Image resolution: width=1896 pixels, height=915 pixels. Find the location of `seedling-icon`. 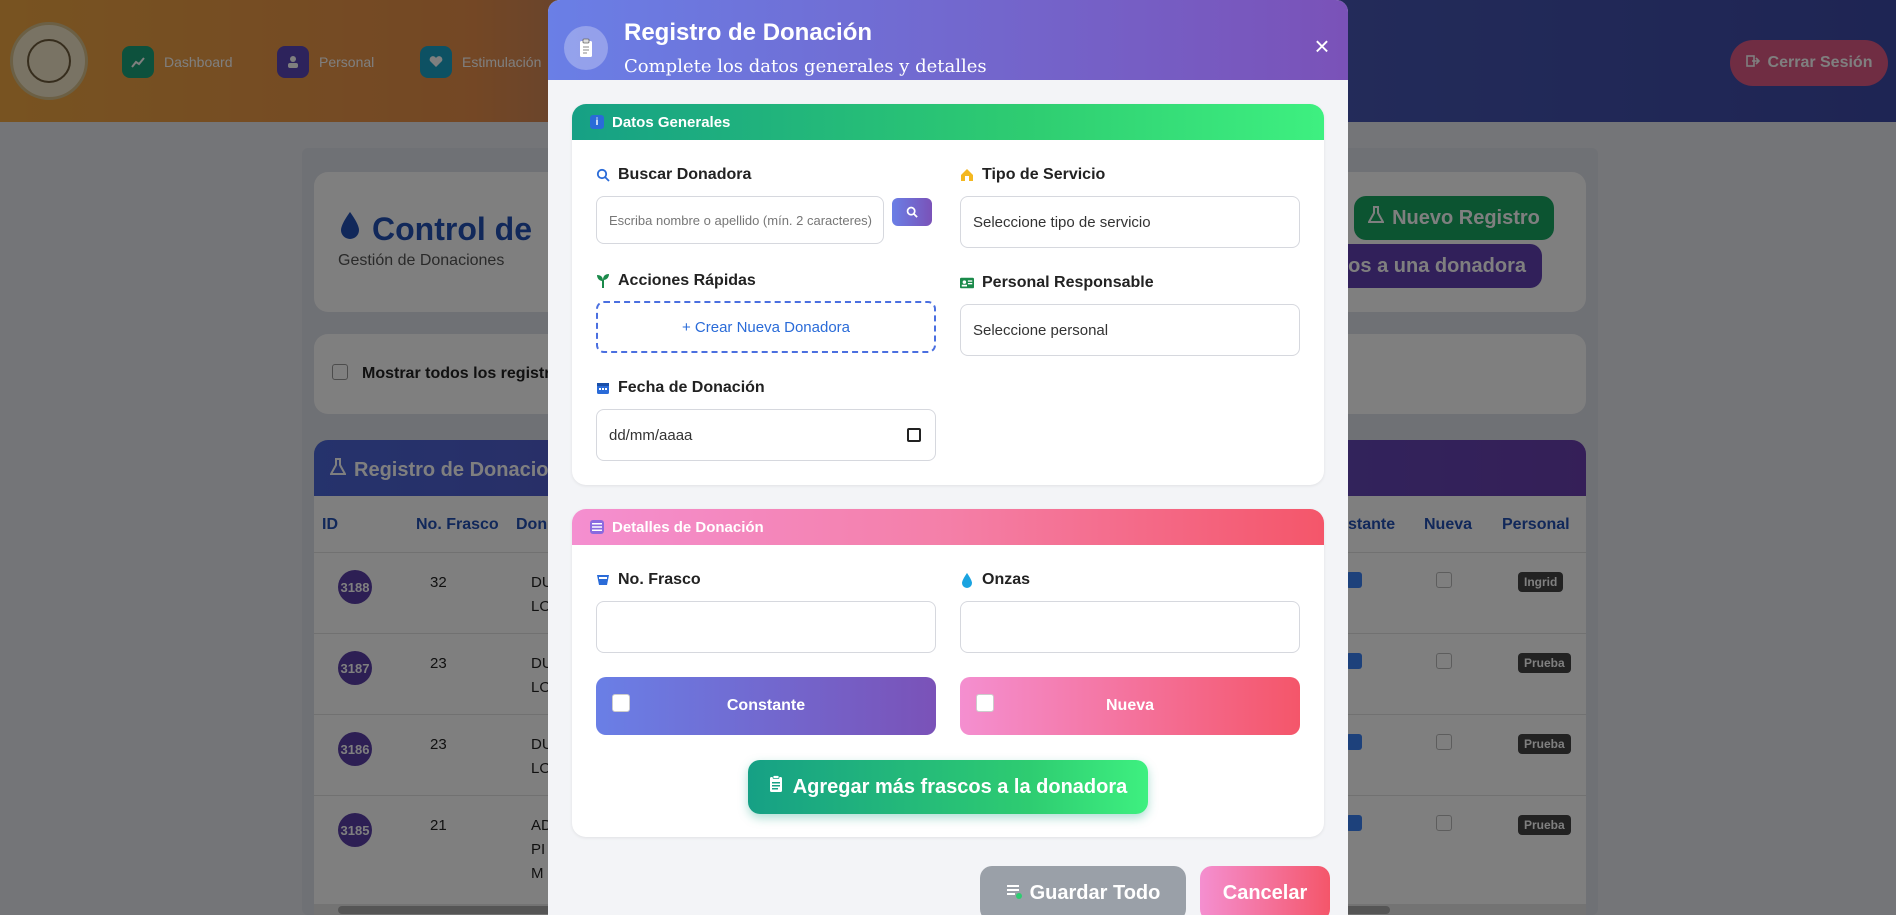

seedling-icon is located at coordinates (603, 281).